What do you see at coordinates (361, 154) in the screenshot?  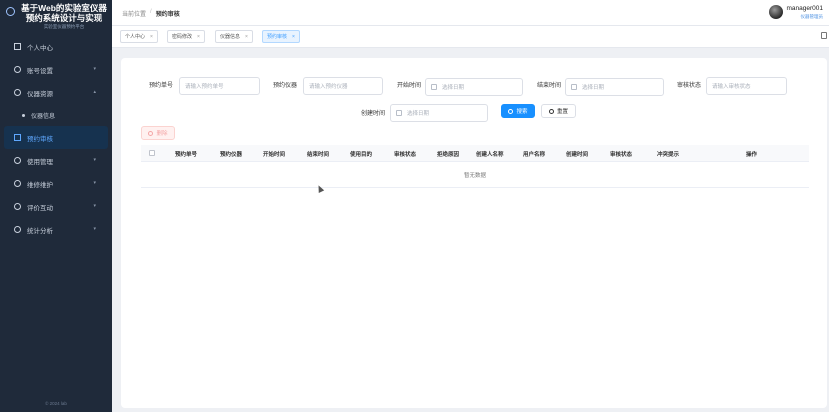 I see `column-header: 使用目的` at bounding box center [361, 154].